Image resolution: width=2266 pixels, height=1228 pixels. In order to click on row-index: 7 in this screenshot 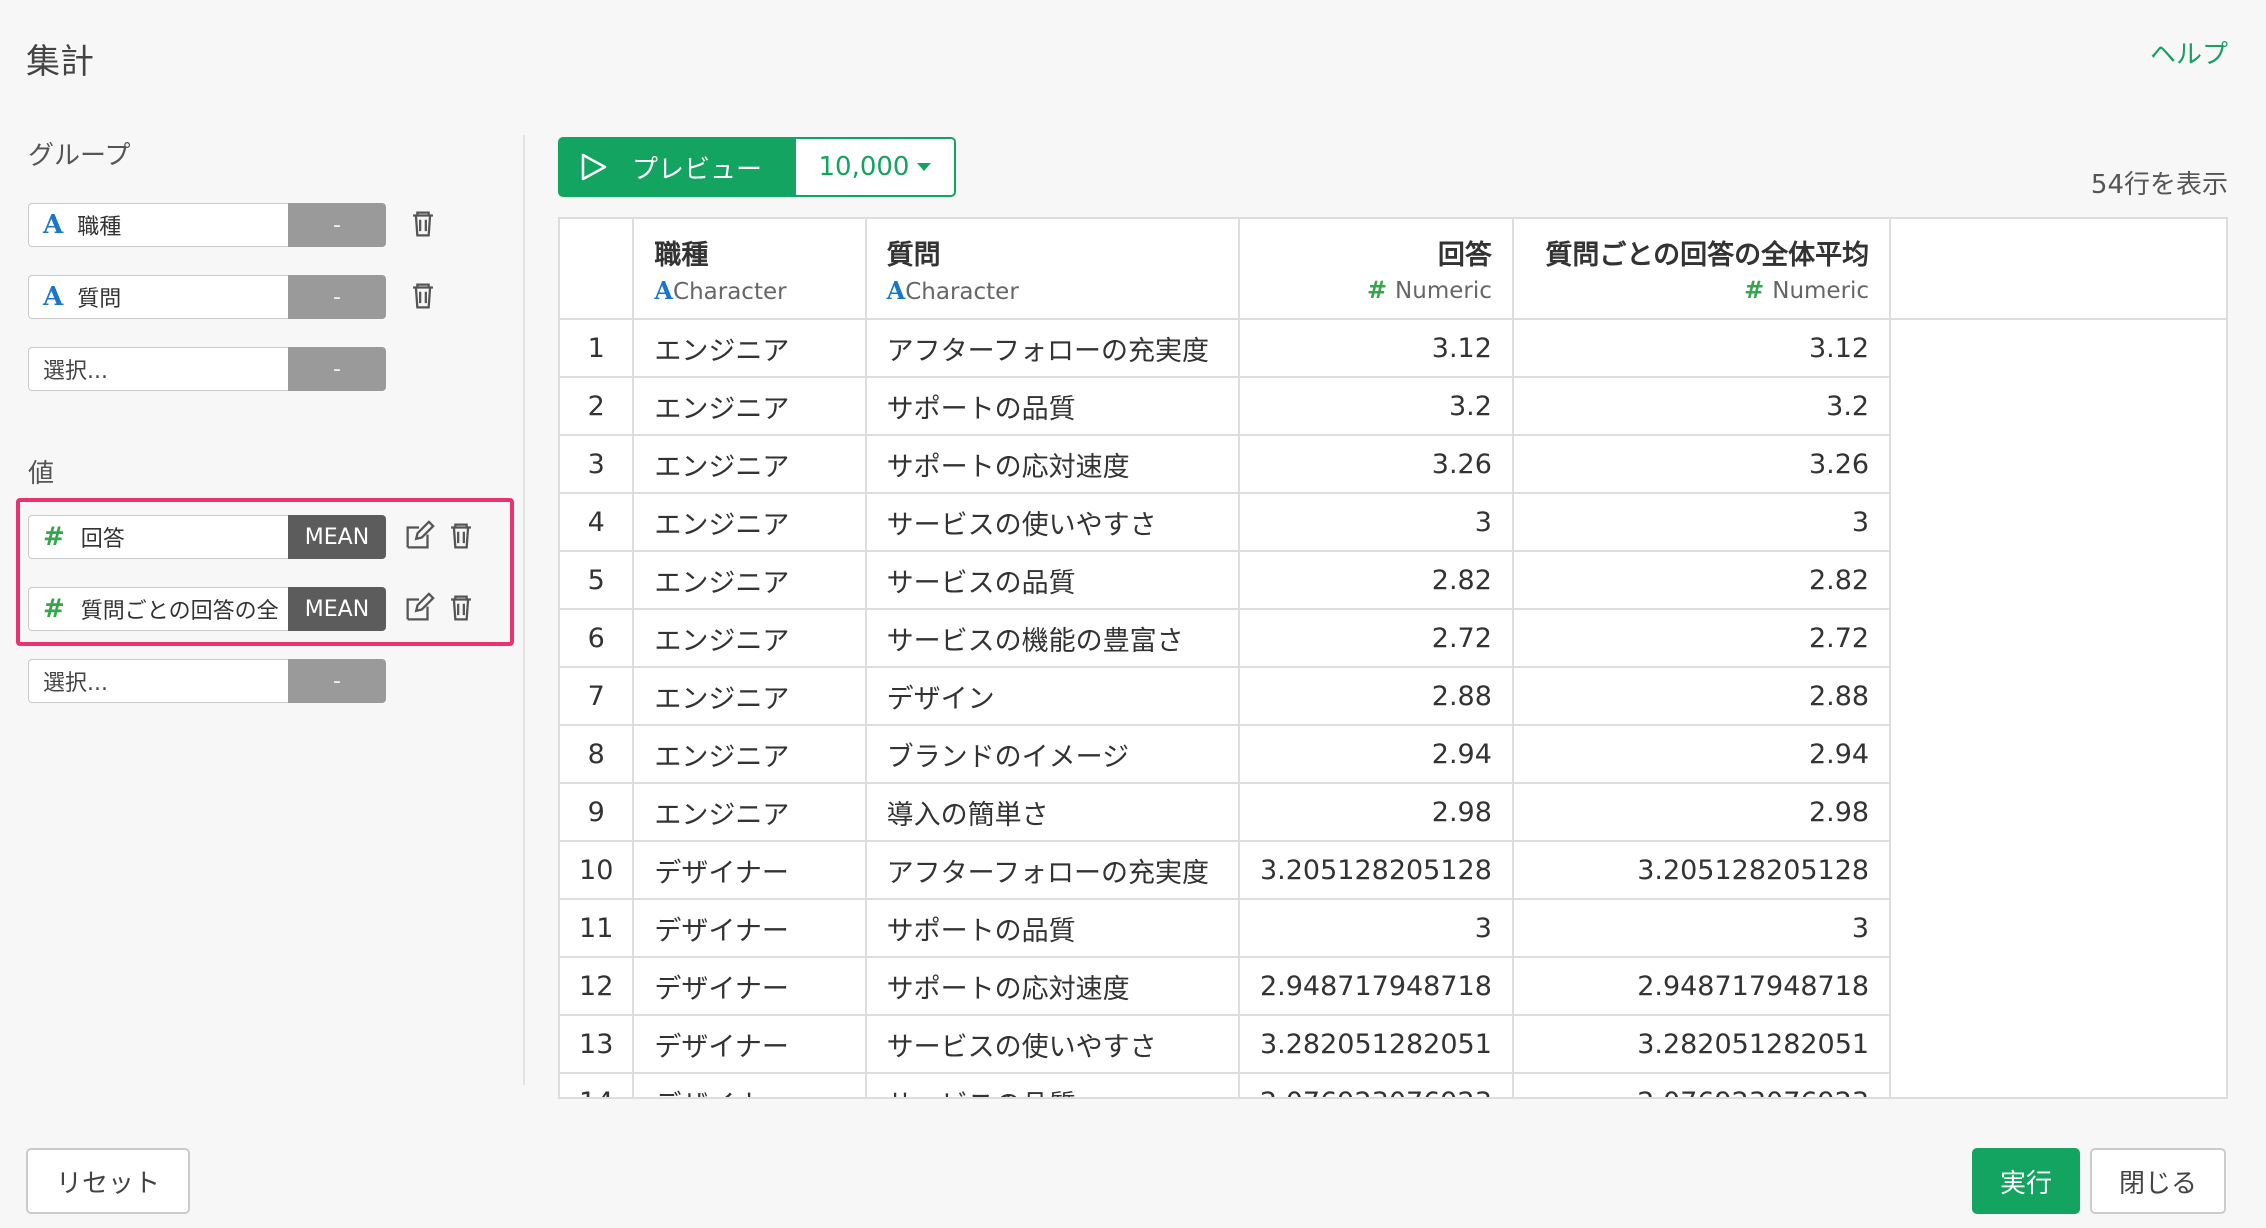, I will do `click(597, 696)`.